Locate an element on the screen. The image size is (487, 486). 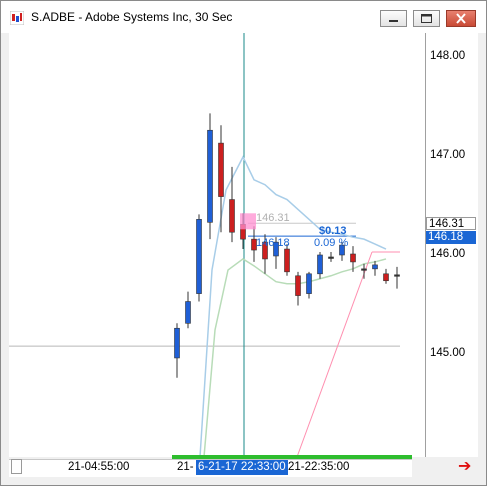
visible-range-bar is located at coordinates (292, 457).